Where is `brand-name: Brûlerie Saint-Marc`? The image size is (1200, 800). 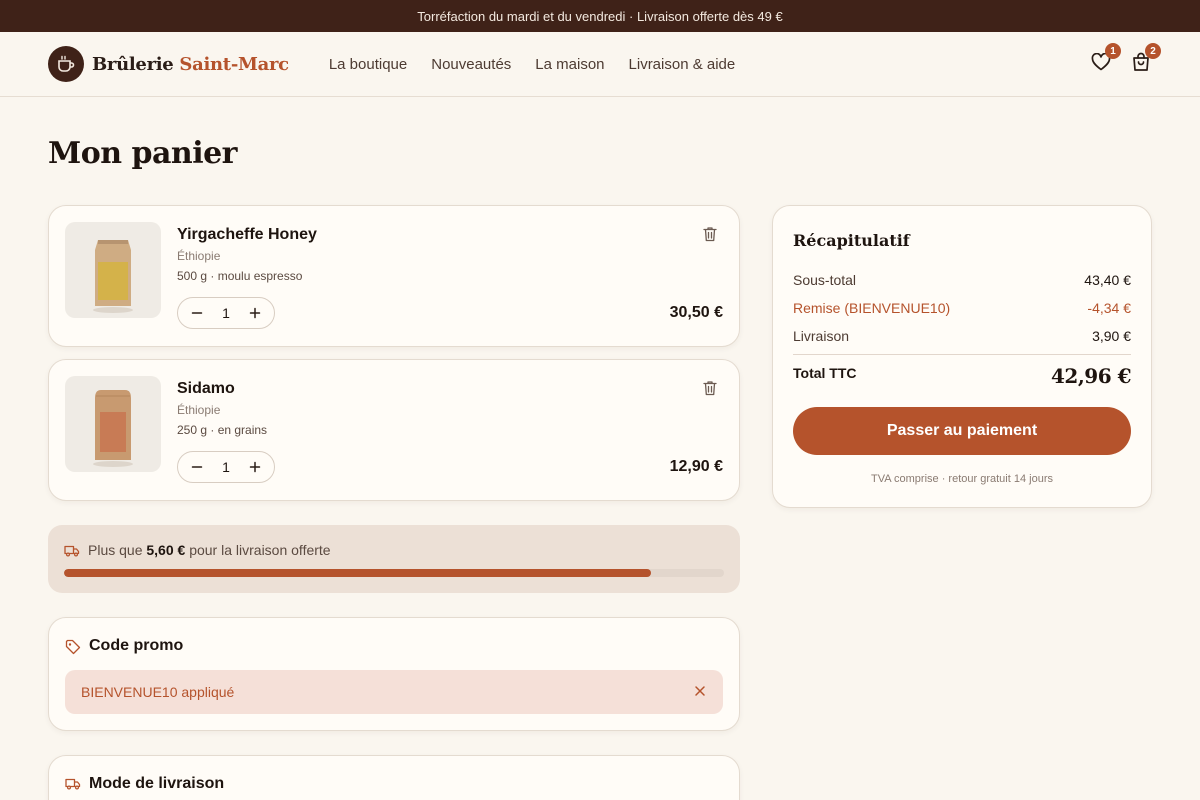 brand-name: Brûlerie Saint-Marc is located at coordinates (190, 64).